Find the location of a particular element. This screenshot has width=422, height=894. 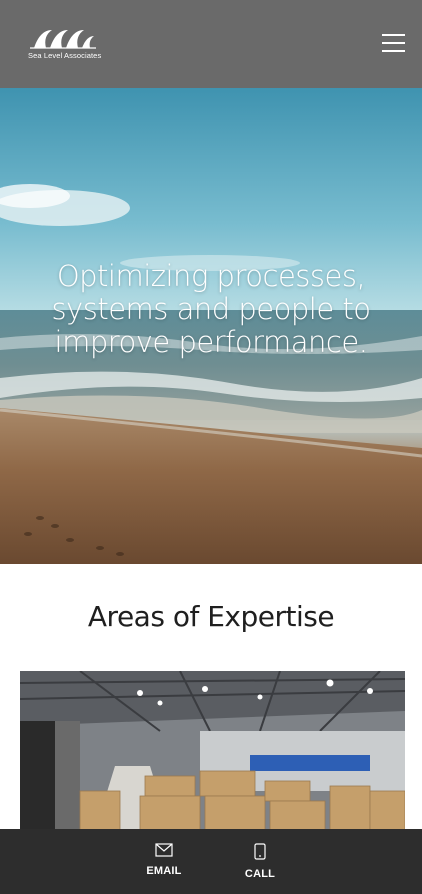

email-button: EMAIL is located at coordinates (164, 865).